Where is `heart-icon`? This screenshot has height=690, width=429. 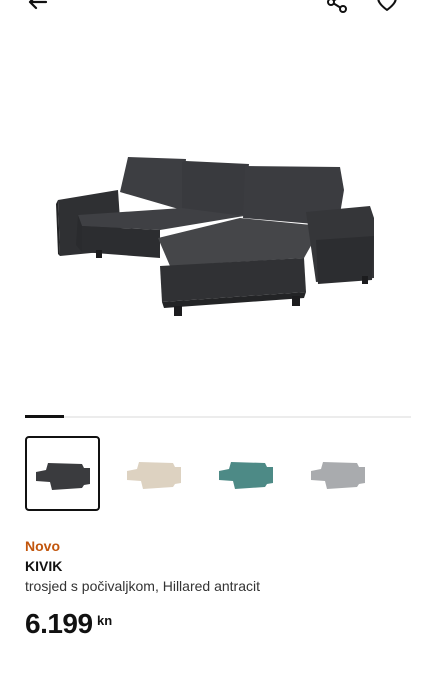 heart-icon is located at coordinates (387, 5).